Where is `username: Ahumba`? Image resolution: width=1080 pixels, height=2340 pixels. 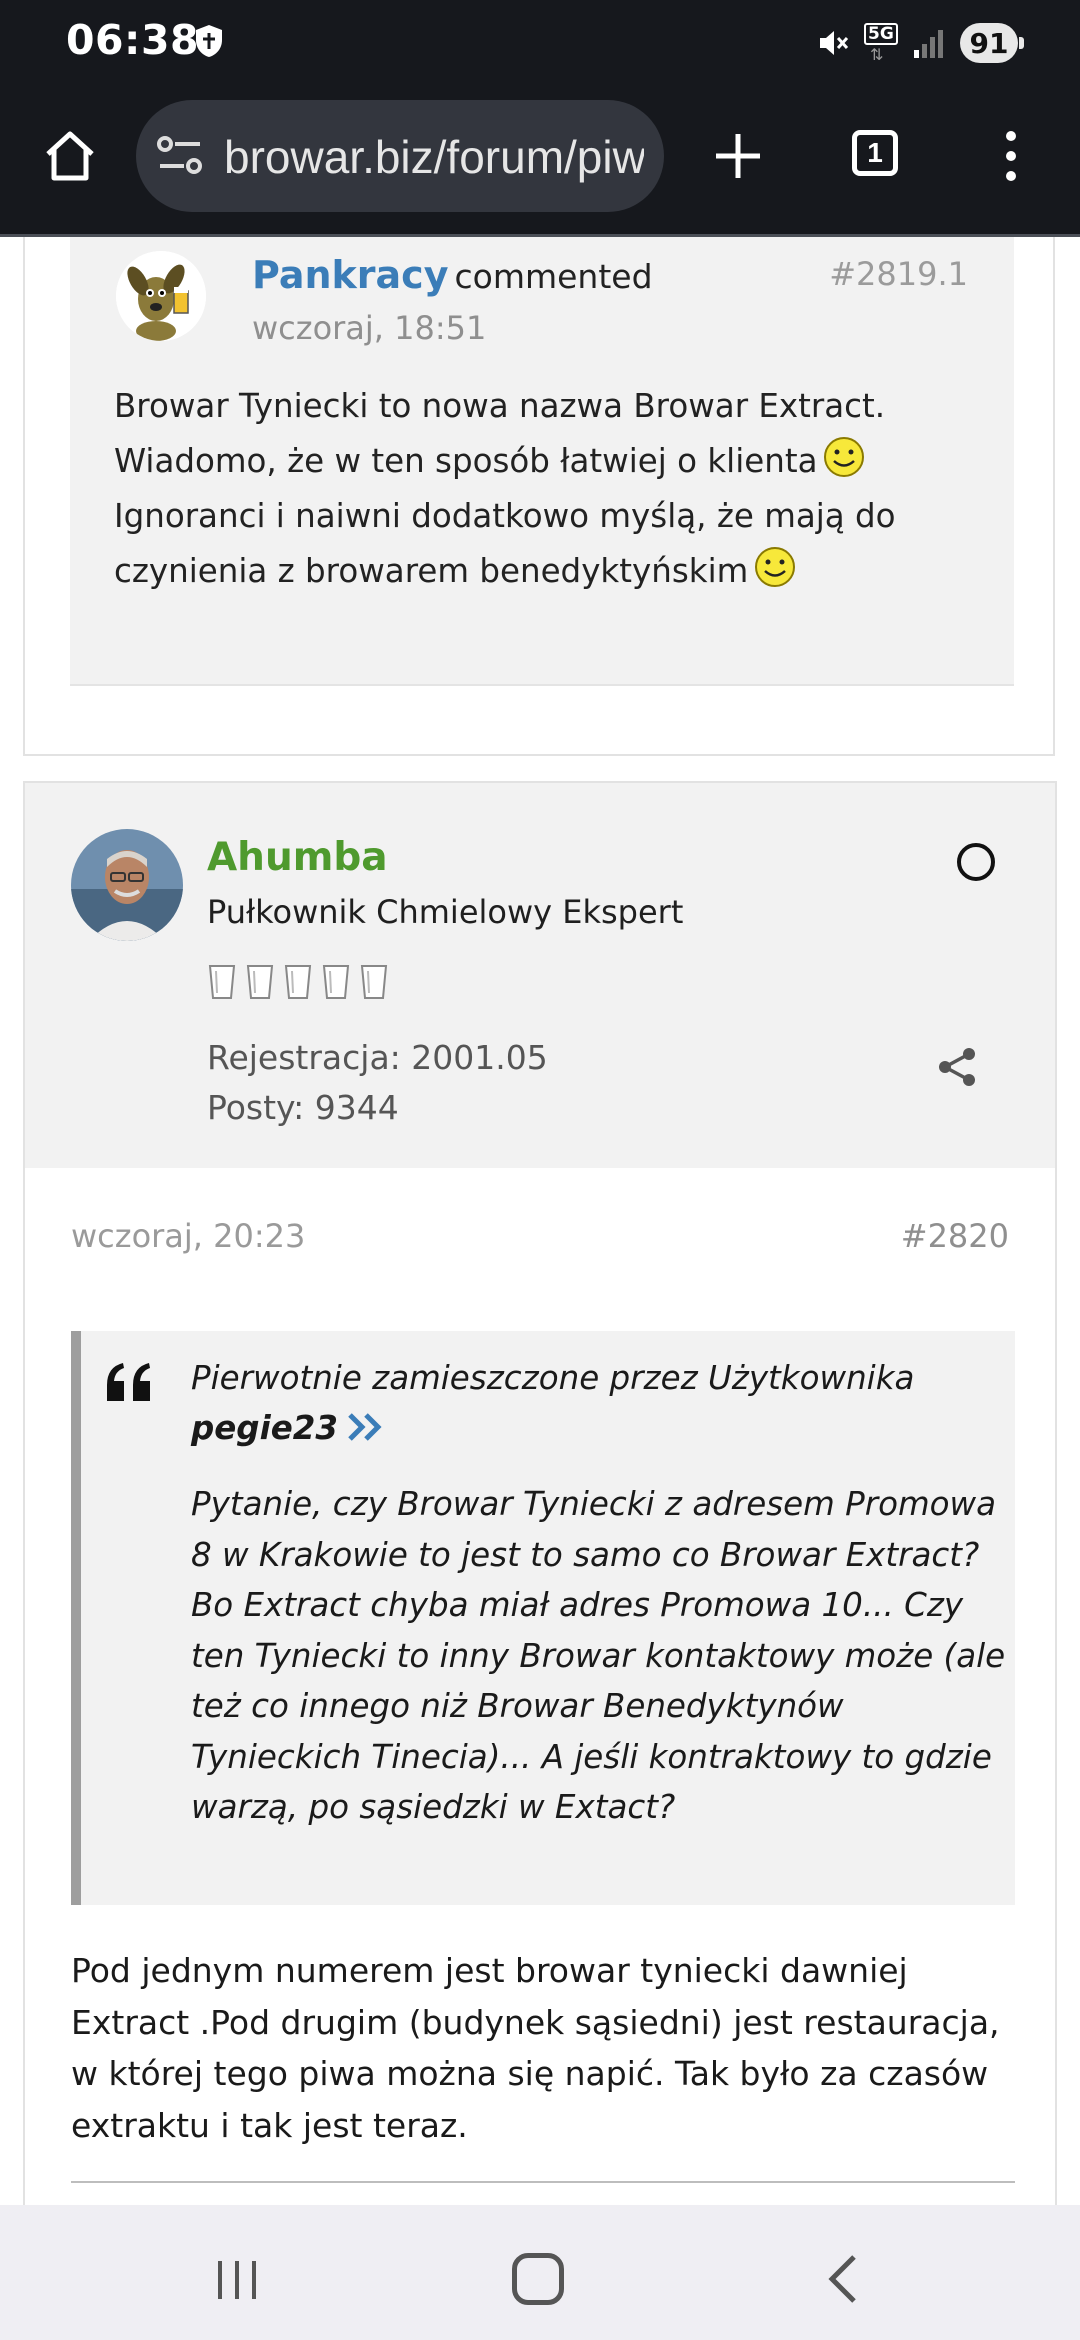
username: Ahumba is located at coordinates (297, 857).